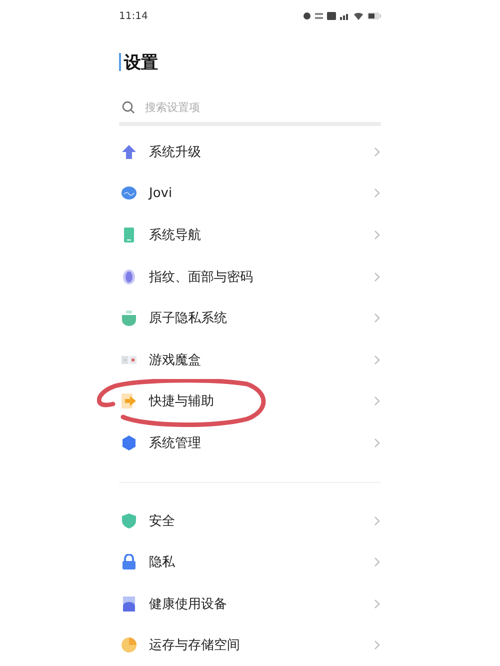  Describe the element at coordinates (345, 16) in the screenshot. I see `signal-icon` at that location.